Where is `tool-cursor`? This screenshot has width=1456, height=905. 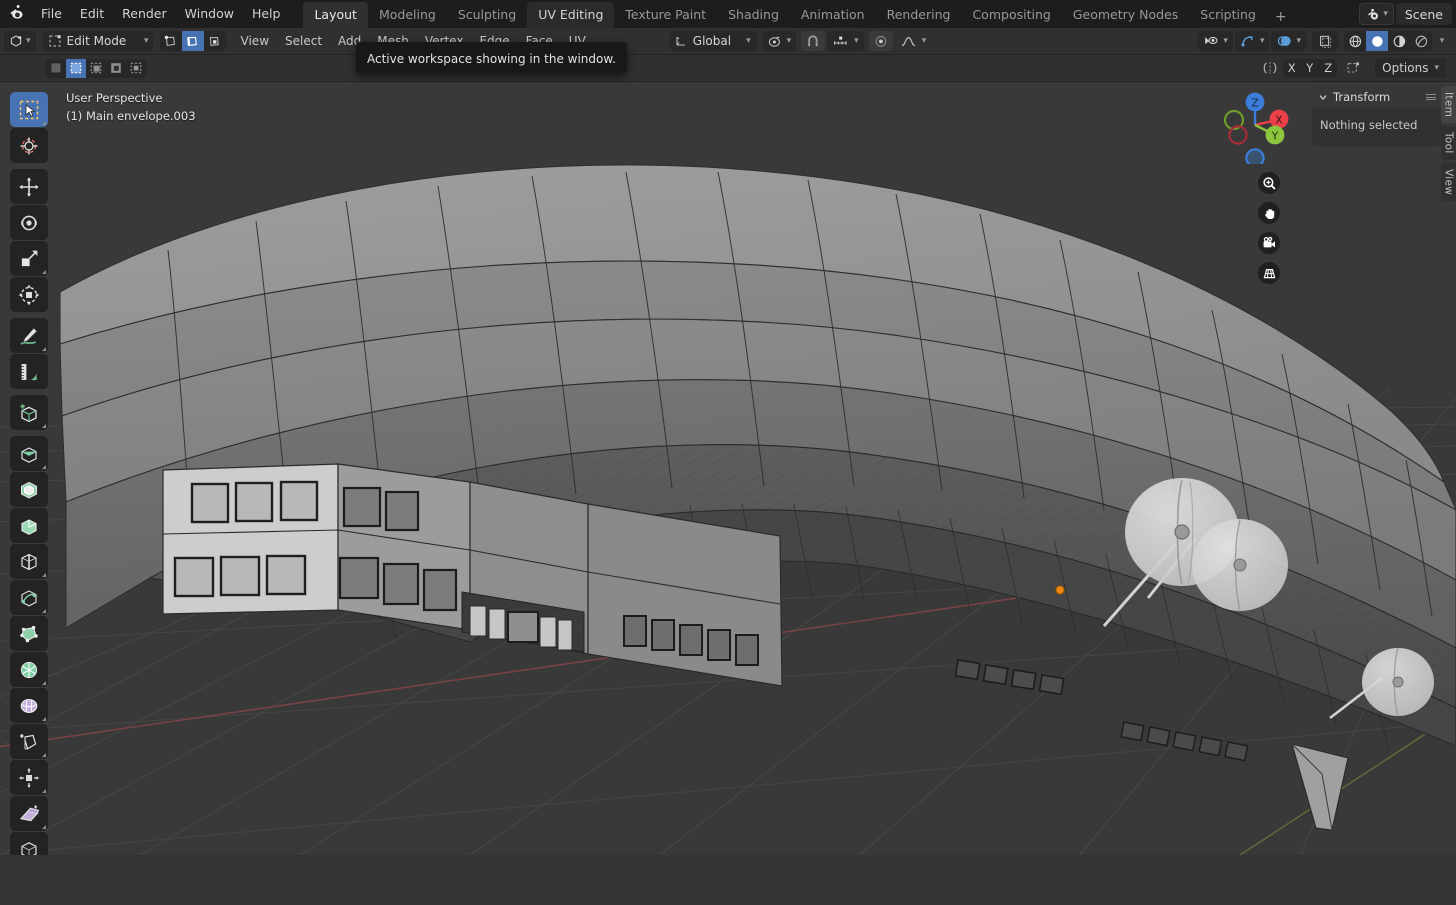
tool-cursor is located at coordinates (29, 145).